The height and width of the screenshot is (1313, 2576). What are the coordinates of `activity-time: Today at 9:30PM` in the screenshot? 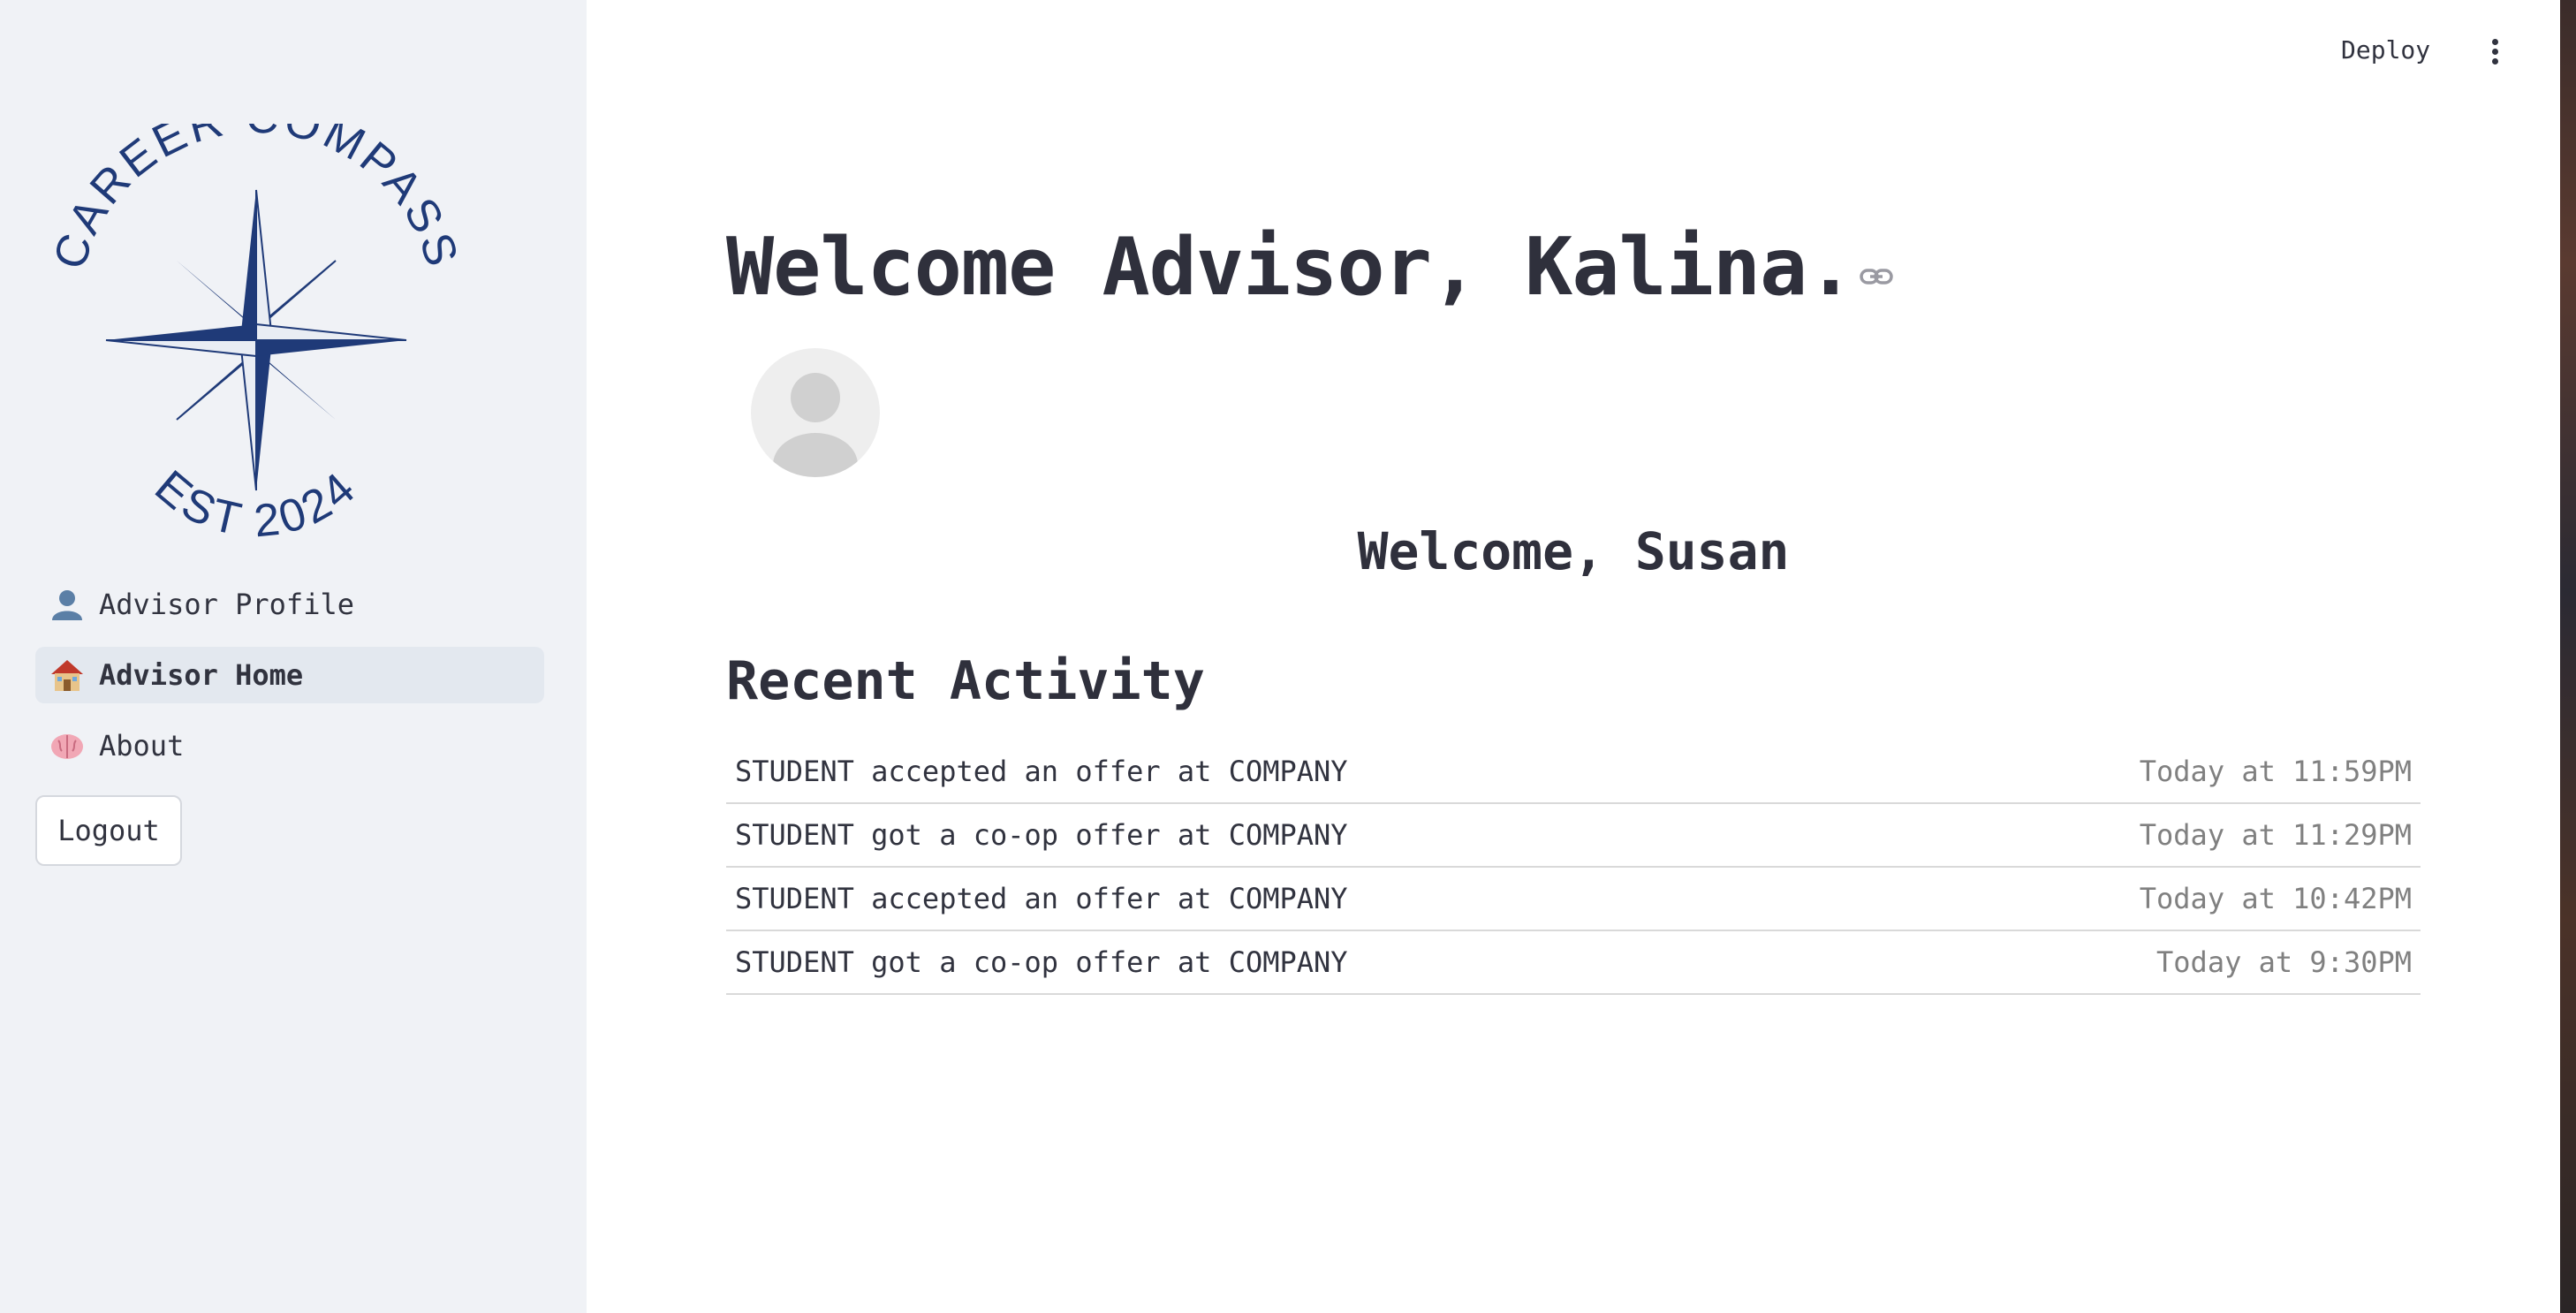 It's located at (2284, 962).